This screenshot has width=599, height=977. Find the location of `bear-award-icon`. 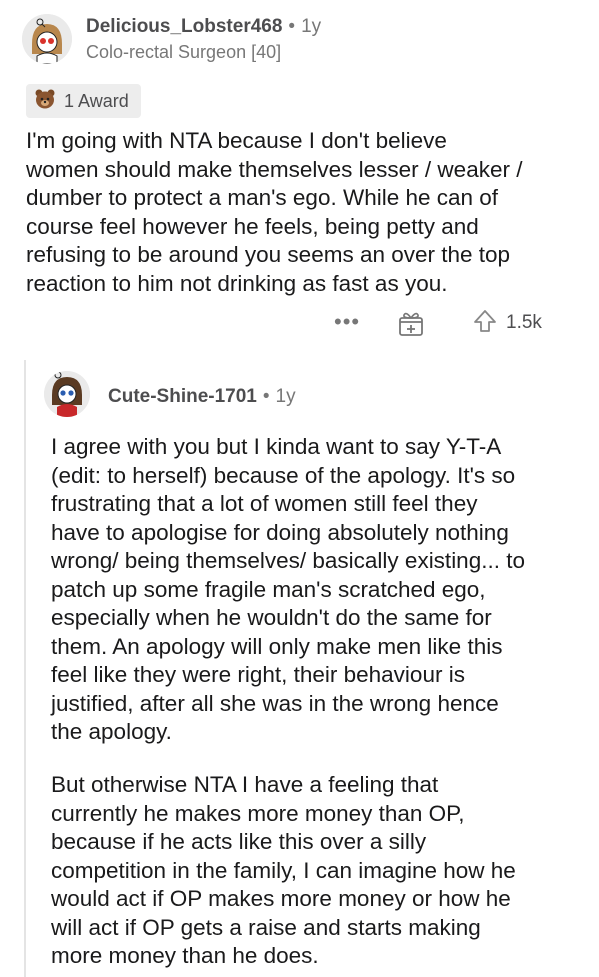

bear-award-icon is located at coordinates (45, 101).